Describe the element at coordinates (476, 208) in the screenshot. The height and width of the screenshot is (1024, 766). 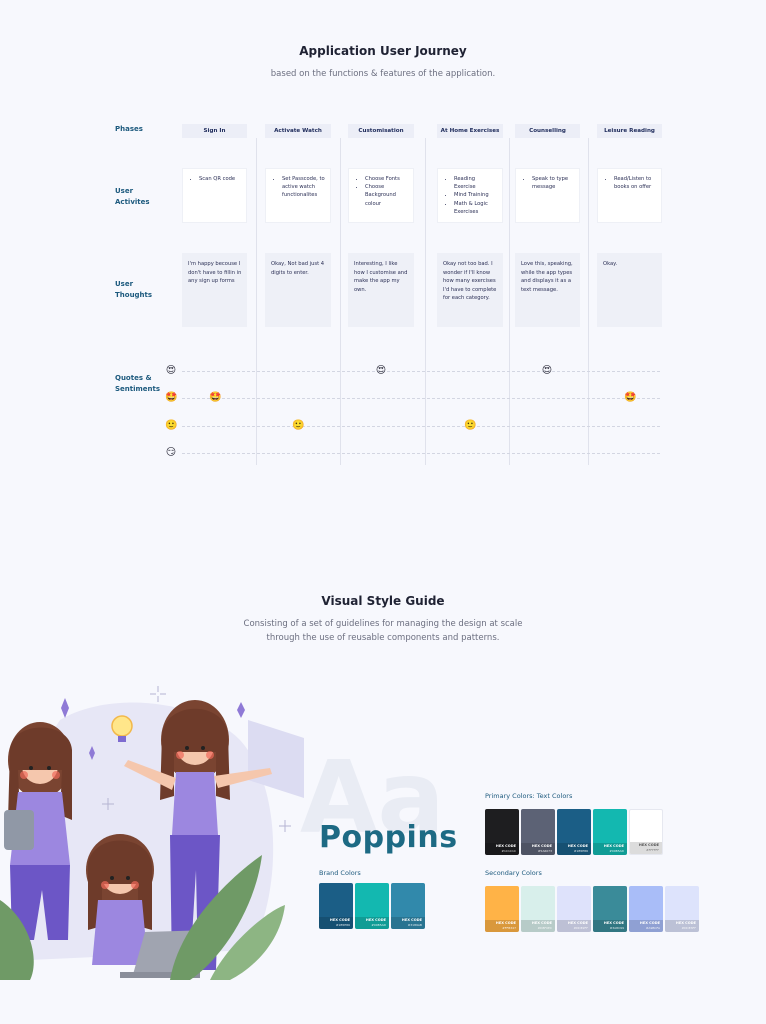
I see `activity-item: Math & Logic Exercises` at that location.